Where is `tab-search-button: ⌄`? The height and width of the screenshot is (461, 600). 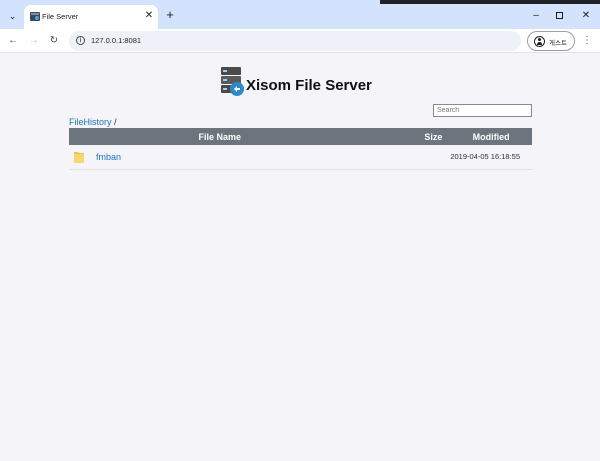
tab-search-button: ⌄ is located at coordinates (12, 16).